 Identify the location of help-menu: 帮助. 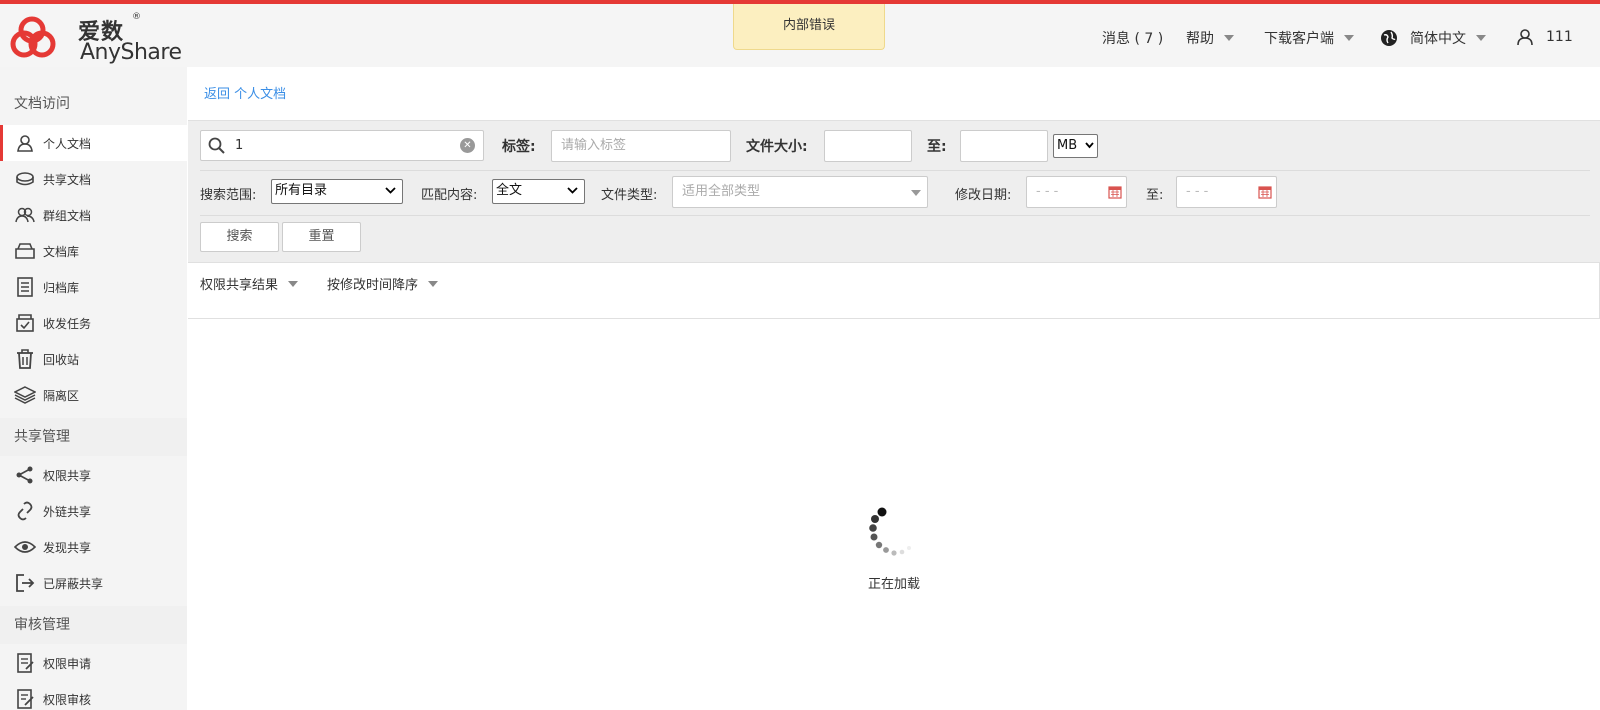
(1210, 38).